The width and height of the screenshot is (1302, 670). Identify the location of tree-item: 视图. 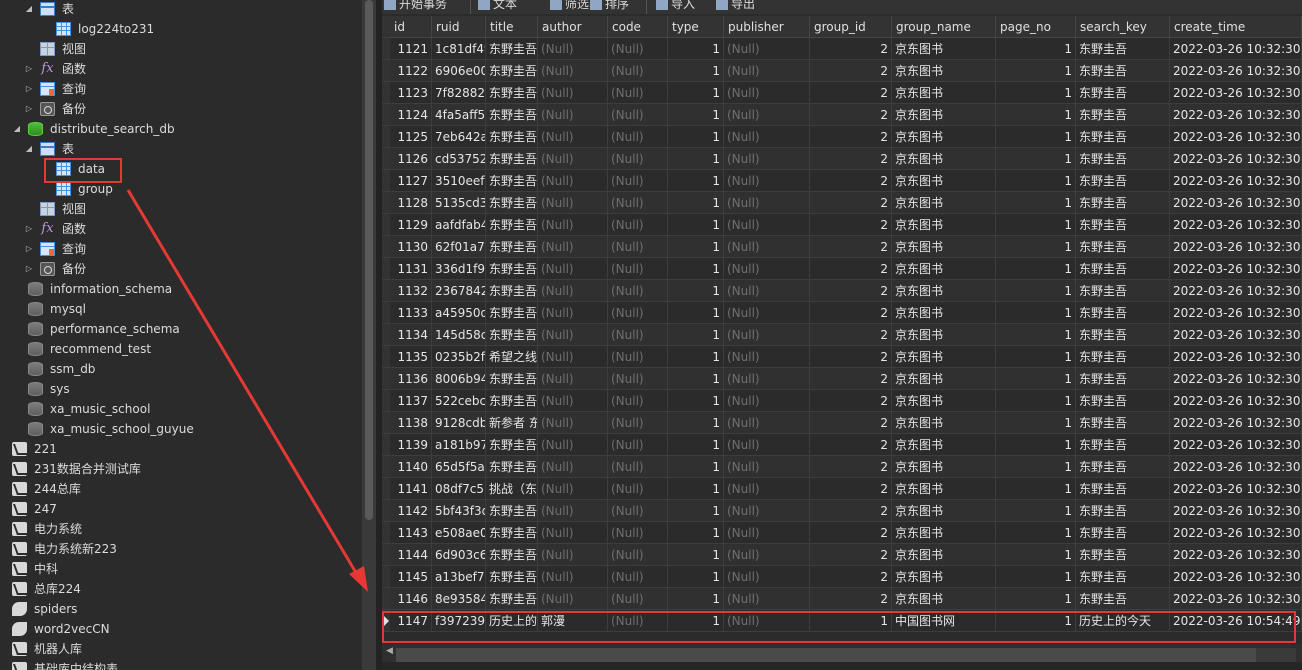
(181, 209).